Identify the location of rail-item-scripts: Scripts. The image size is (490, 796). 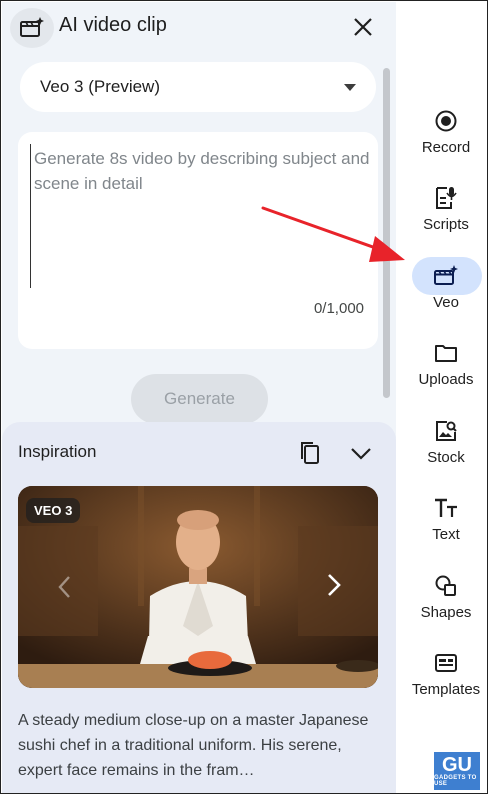
(446, 208).